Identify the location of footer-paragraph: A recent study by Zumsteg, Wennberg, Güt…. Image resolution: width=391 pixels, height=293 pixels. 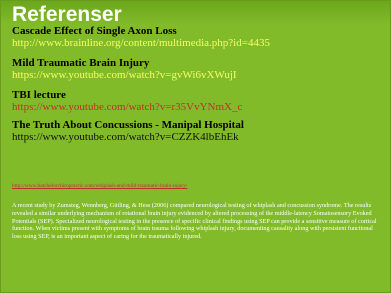
(194, 221).